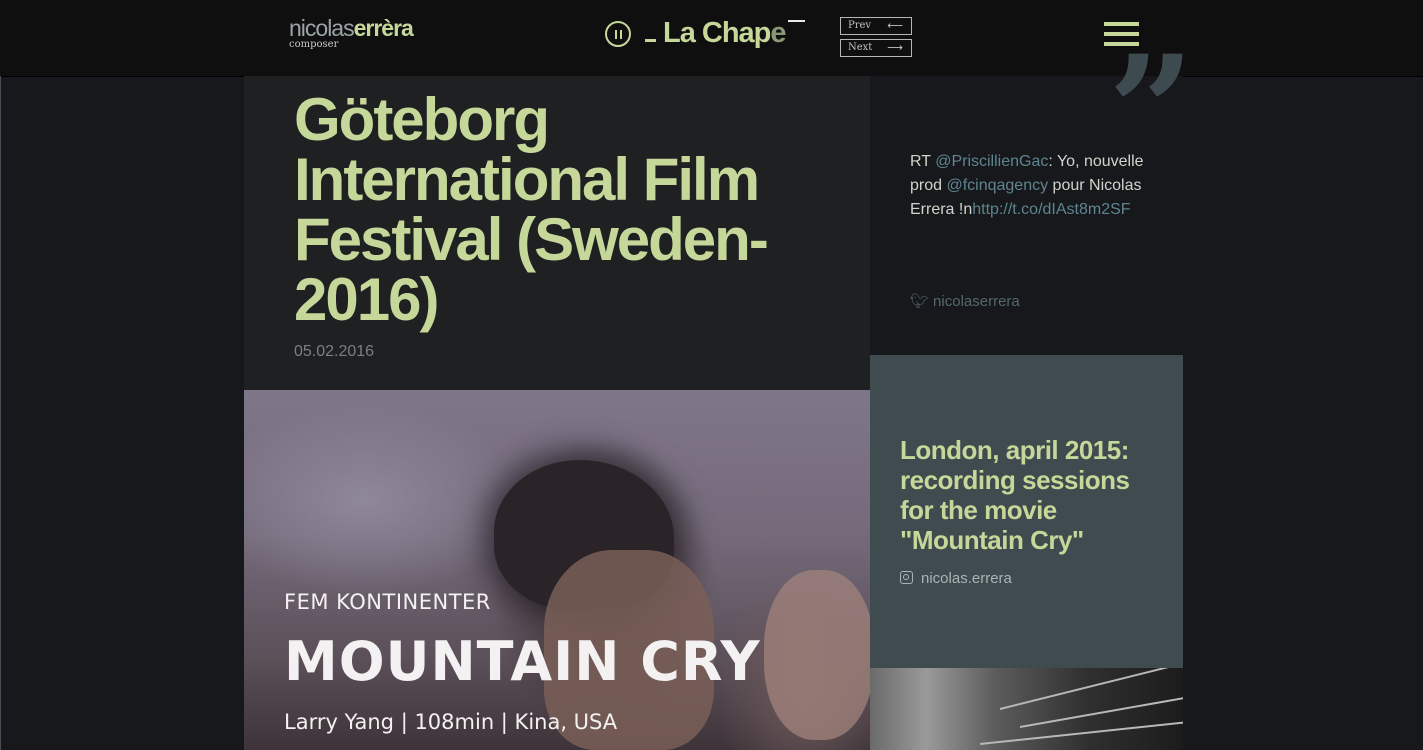 This screenshot has width=1423, height=750. Describe the element at coordinates (387, 602) in the screenshot. I see `poster-subtitle: FEM KONTINENTER` at that location.